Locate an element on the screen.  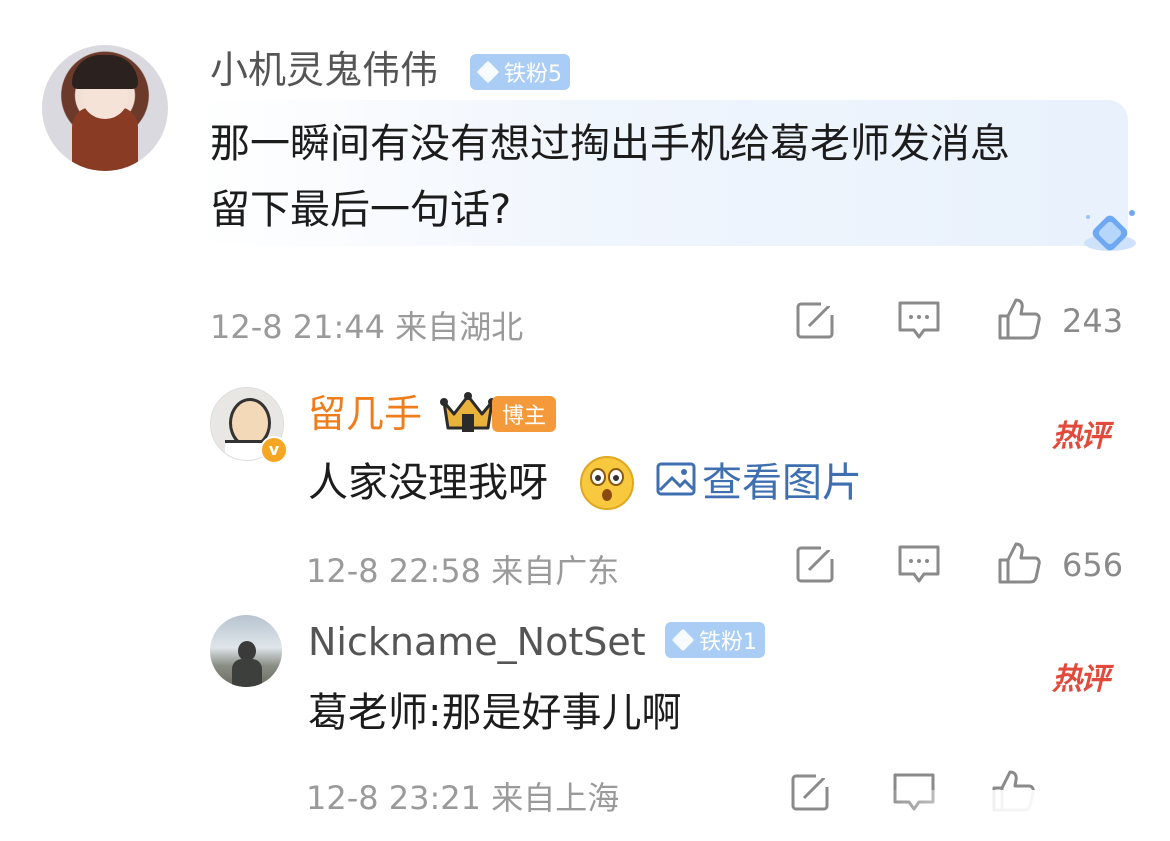
astonished-emoji-icon is located at coordinates (607, 485).